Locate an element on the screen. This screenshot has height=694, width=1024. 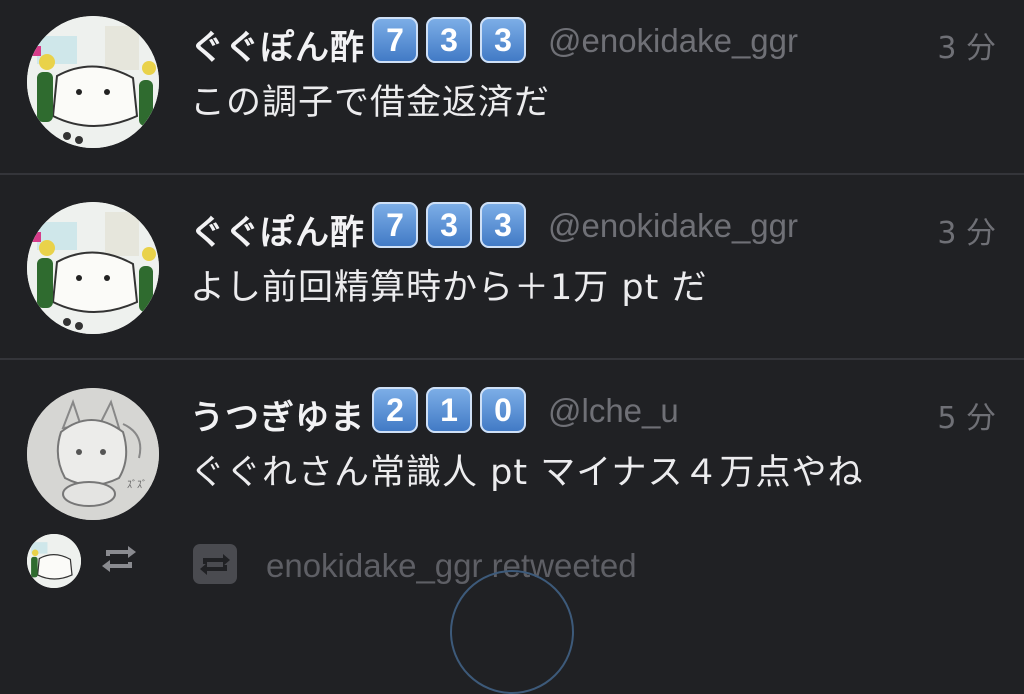
number-badge: 0 is located at coordinates (503, 410).